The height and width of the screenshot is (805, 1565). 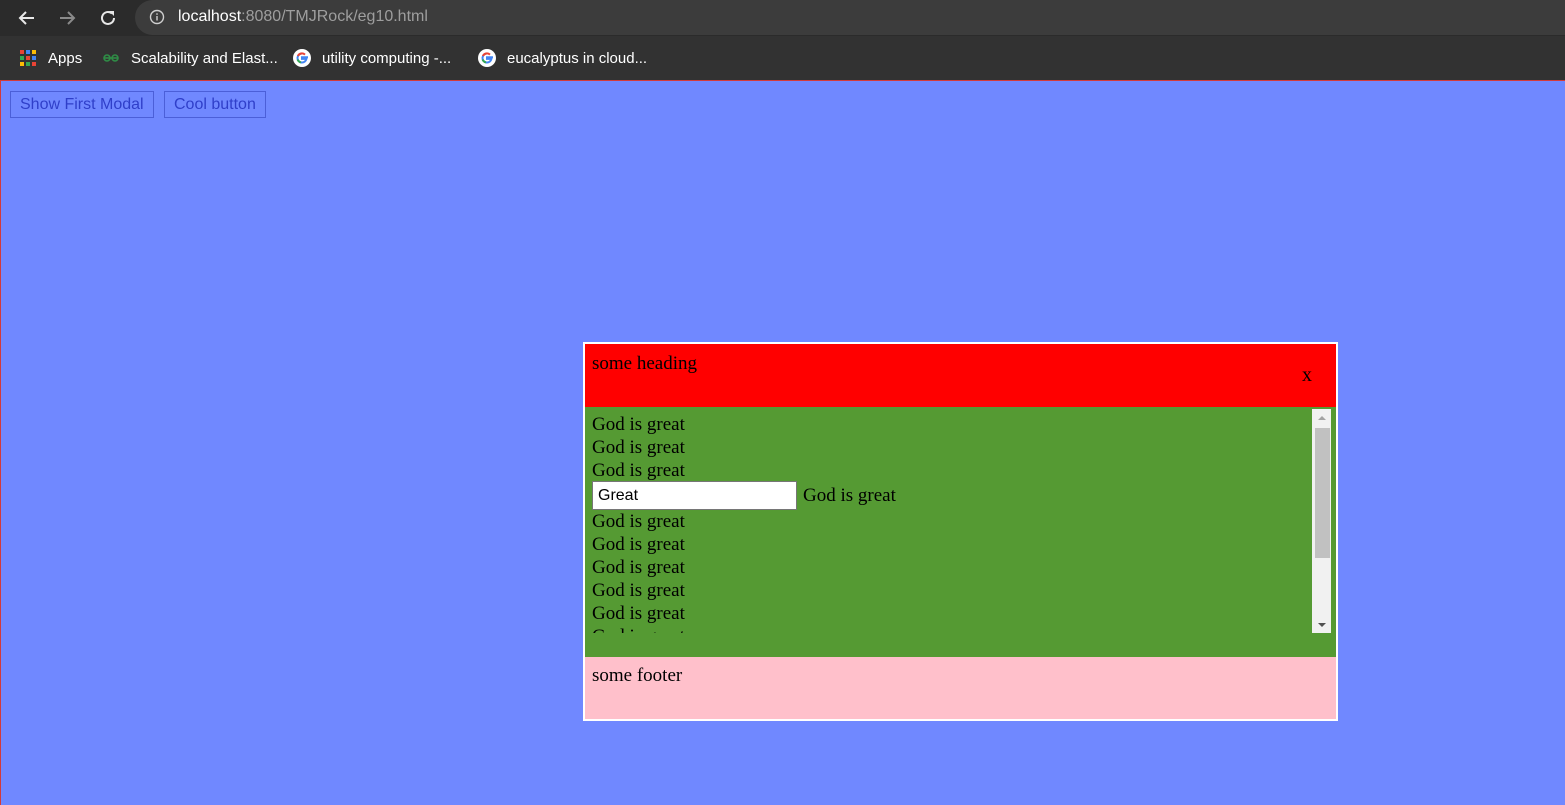 I want to click on modal-footer-text: some footer, so click(x=637, y=675).